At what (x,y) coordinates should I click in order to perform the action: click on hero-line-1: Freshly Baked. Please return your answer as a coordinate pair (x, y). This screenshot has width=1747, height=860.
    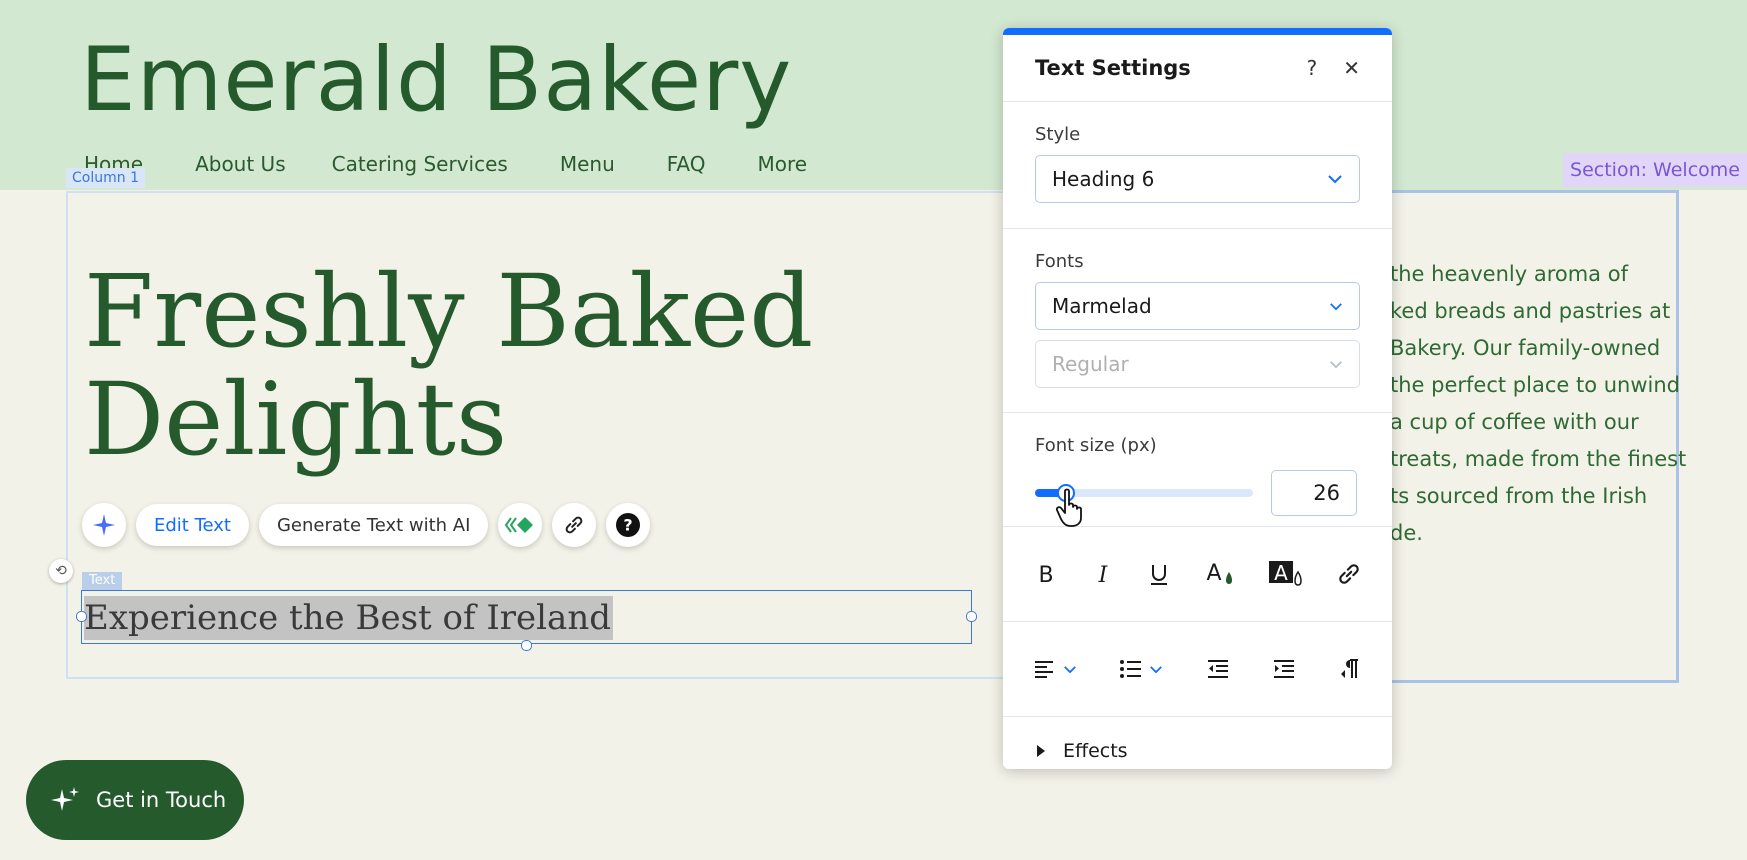
    Looking at the image, I should click on (449, 311).